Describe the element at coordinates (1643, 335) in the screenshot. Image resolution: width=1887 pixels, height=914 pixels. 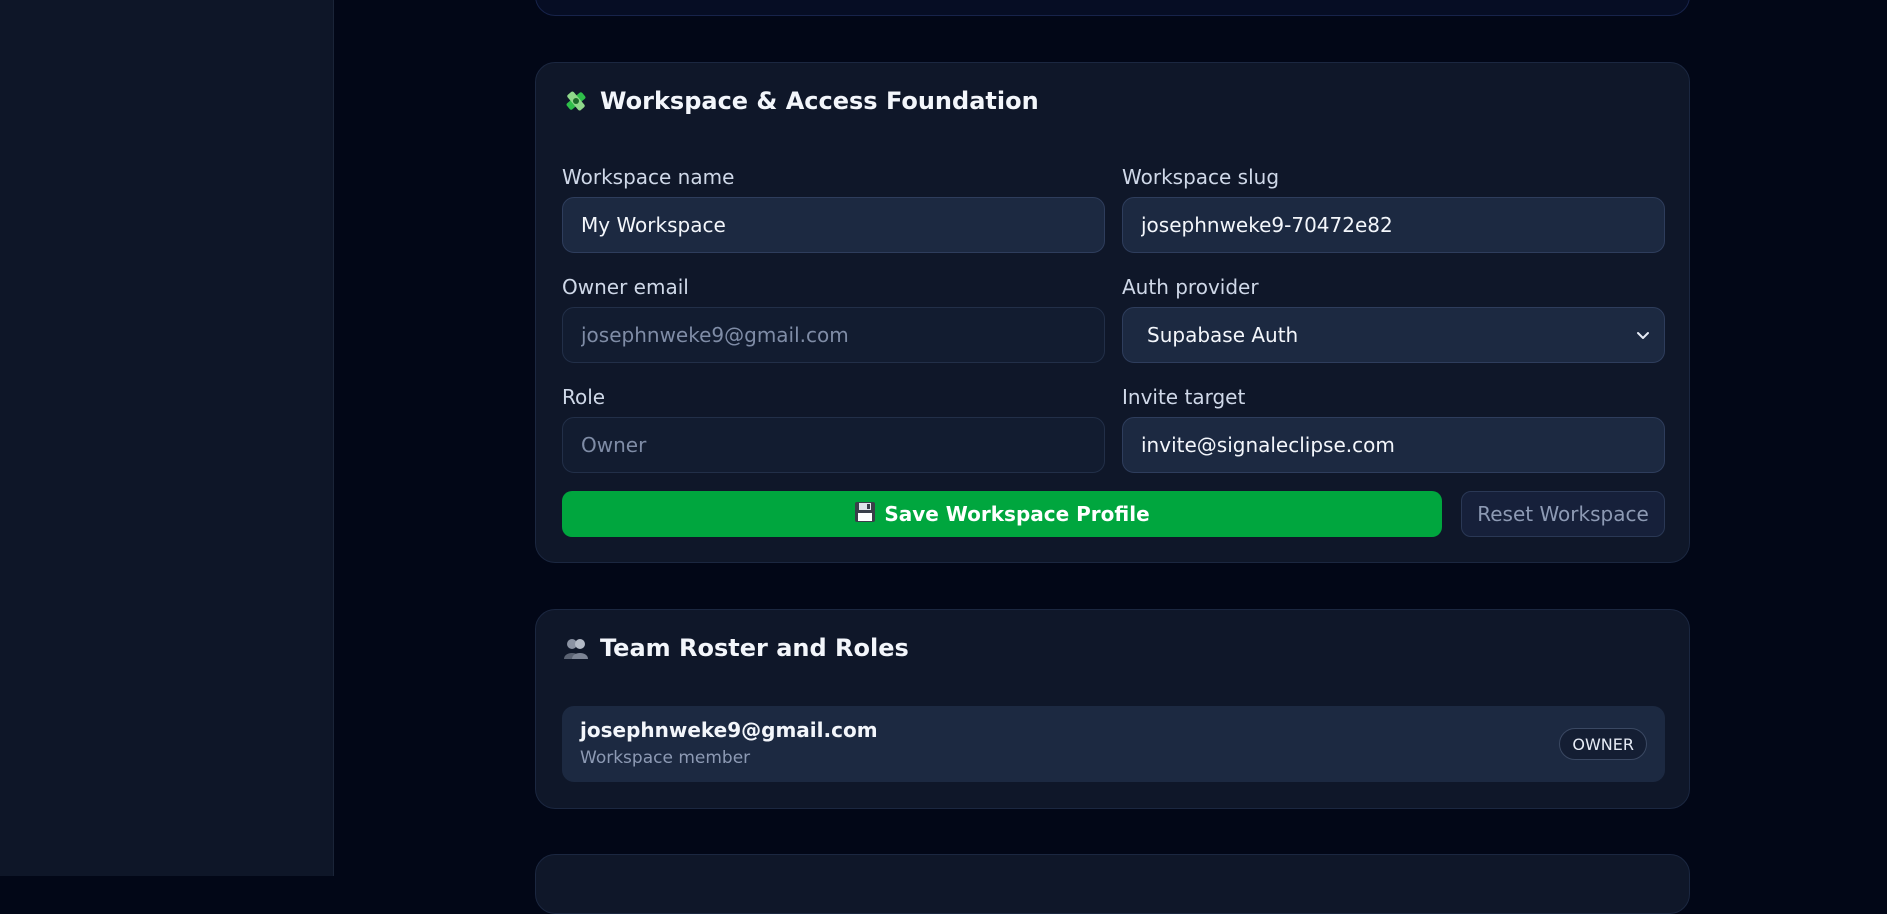
I see `chevron-down-icon` at that location.